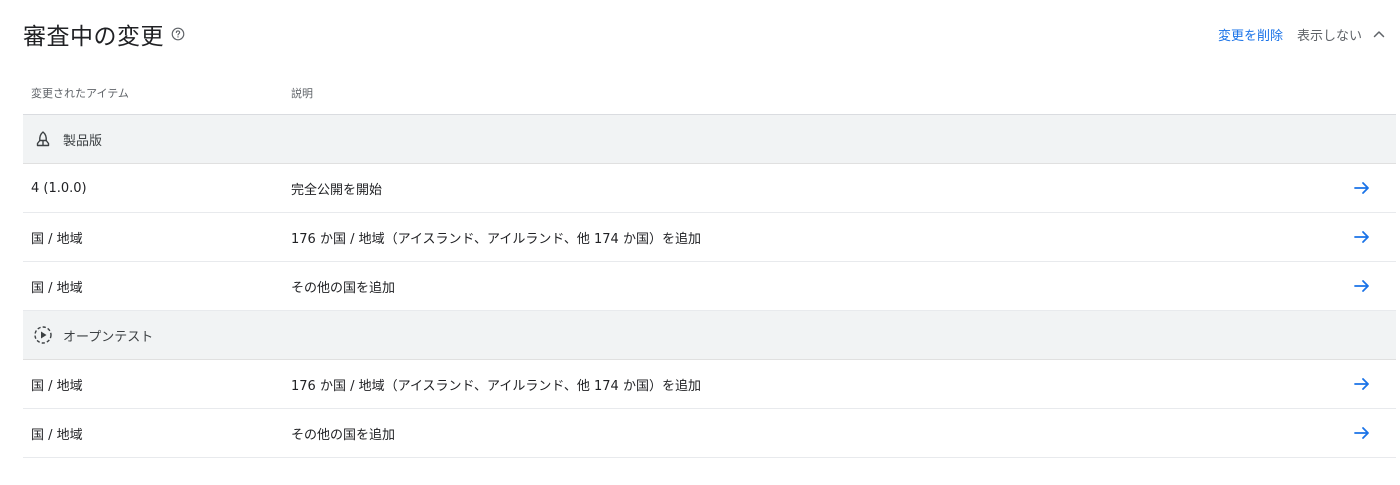  Describe the element at coordinates (709, 335) in the screenshot. I see `group-row-open-testing: オープンテスト` at that location.